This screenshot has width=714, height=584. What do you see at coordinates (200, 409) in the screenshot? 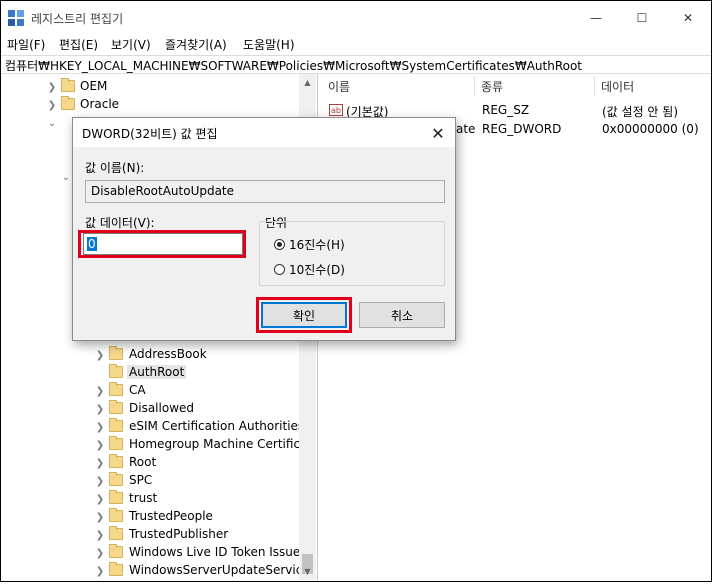
I see `tree-item: ❯ Disallowed` at bounding box center [200, 409].